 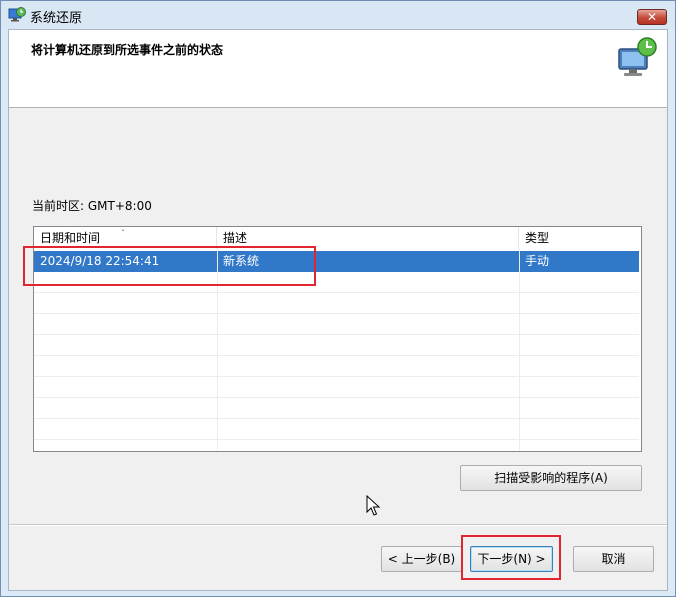 I want to click on close-icon: ✕, so click(x=652, y=17).